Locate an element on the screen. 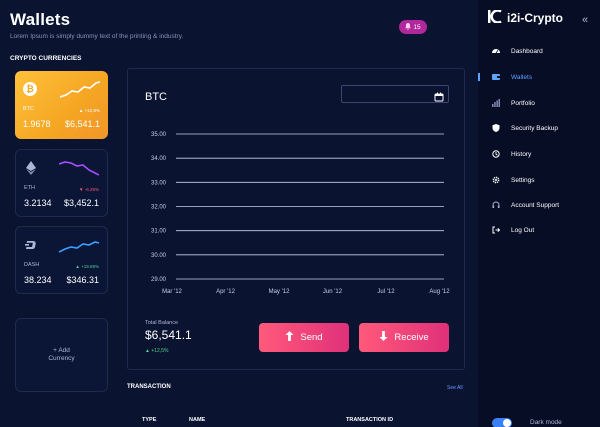 Image resolution: width=600 pixels, height=427 pixels. sidebar-item-label: Dashboard is located at coordinates (527, 51).